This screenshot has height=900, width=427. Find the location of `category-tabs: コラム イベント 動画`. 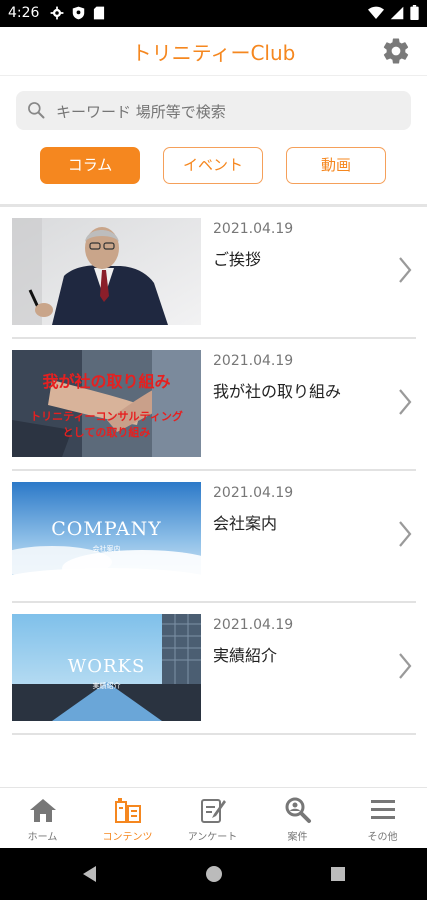

category-tabs: コラム イベント 動画 is located at coordinates (213, 166).